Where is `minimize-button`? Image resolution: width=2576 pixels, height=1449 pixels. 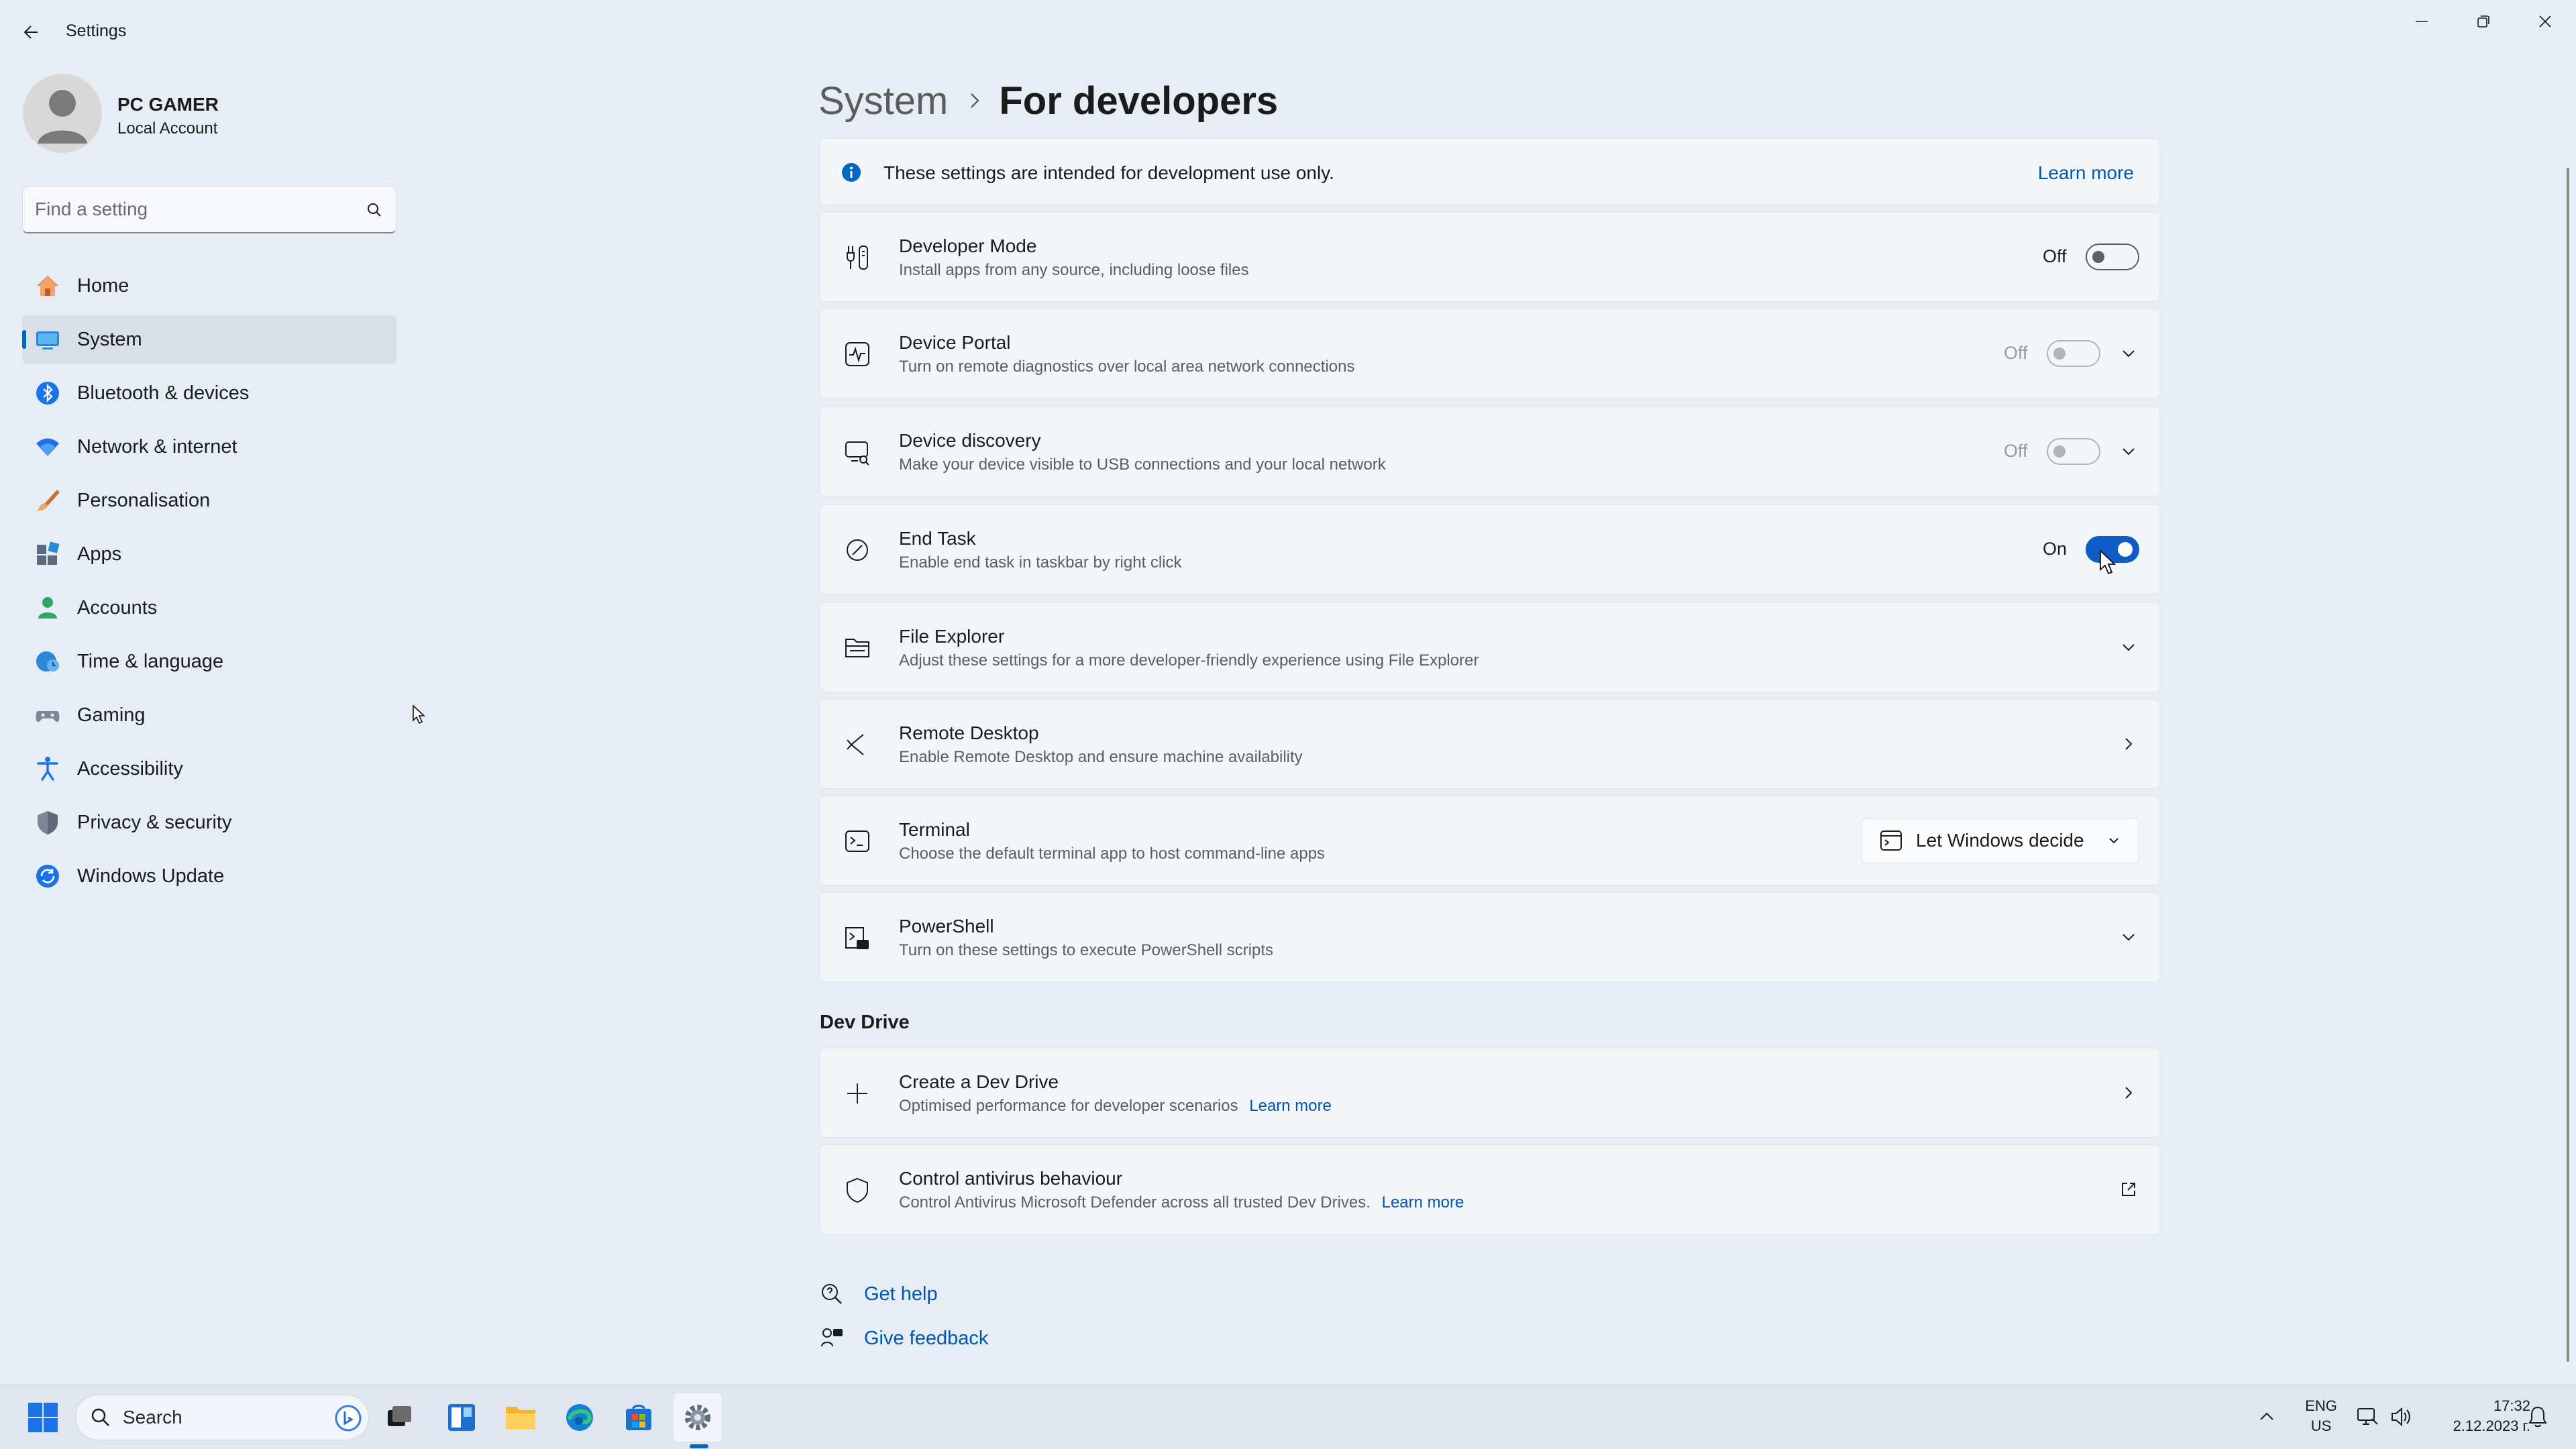
minimize-button is located at coordinates (2422, 21).